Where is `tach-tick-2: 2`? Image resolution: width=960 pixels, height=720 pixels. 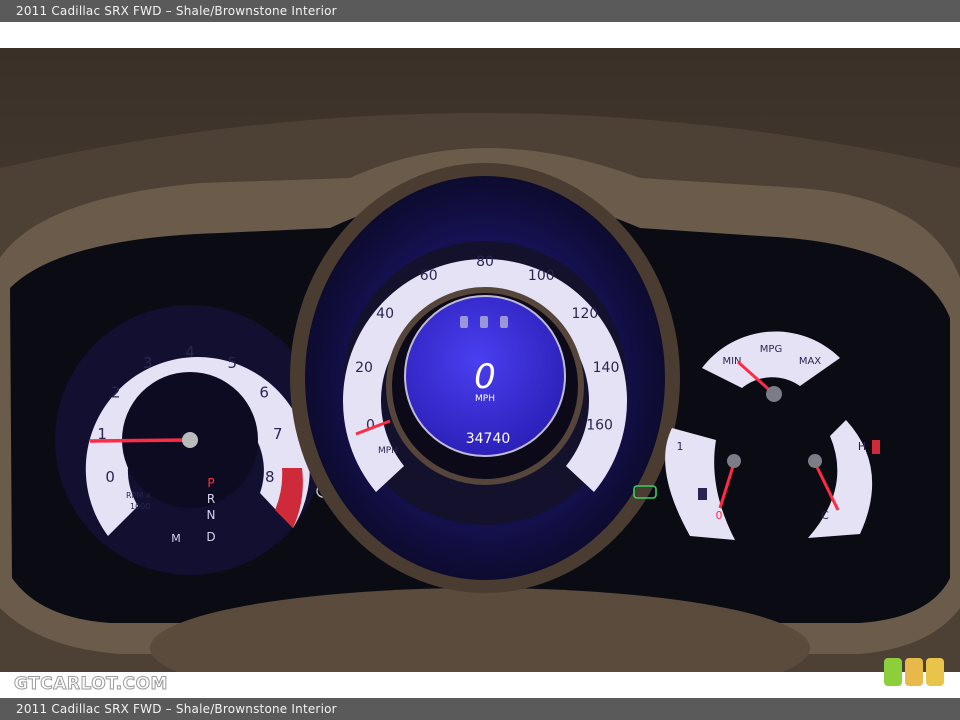
tach-tick-2: 2 is located at coordinates (116, 393).